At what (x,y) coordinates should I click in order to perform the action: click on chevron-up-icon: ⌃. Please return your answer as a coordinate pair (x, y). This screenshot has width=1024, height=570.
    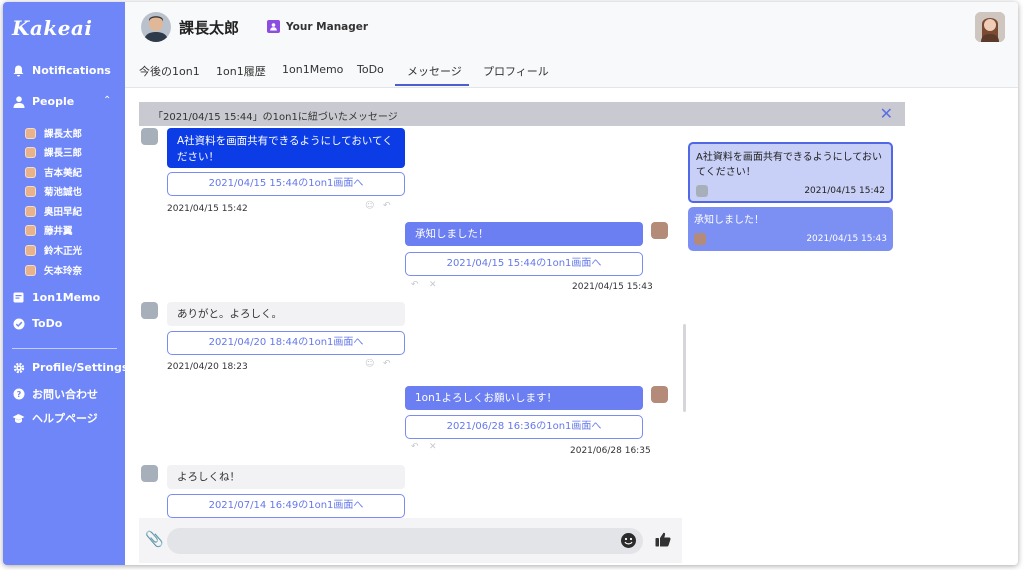
    Looking at the image, I should click on (107, 100).